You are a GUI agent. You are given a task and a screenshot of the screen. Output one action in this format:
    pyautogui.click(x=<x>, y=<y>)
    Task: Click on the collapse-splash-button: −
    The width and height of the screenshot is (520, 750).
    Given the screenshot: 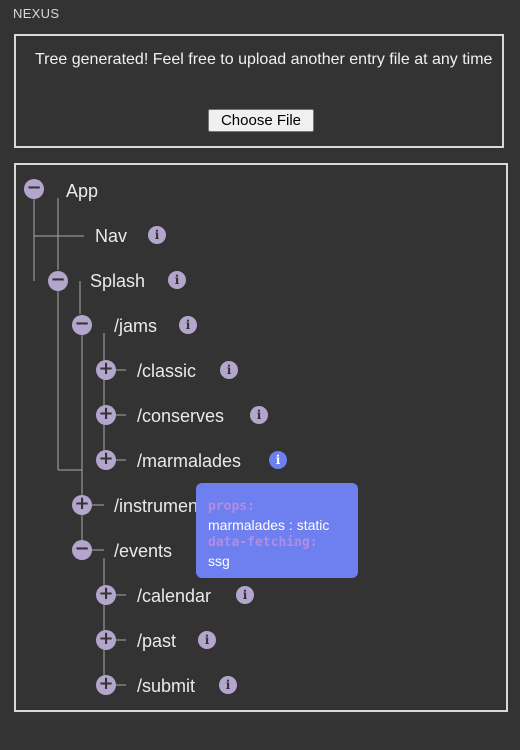 What is the action you would take?
    pyautogui.click(x=58, y=281)
    